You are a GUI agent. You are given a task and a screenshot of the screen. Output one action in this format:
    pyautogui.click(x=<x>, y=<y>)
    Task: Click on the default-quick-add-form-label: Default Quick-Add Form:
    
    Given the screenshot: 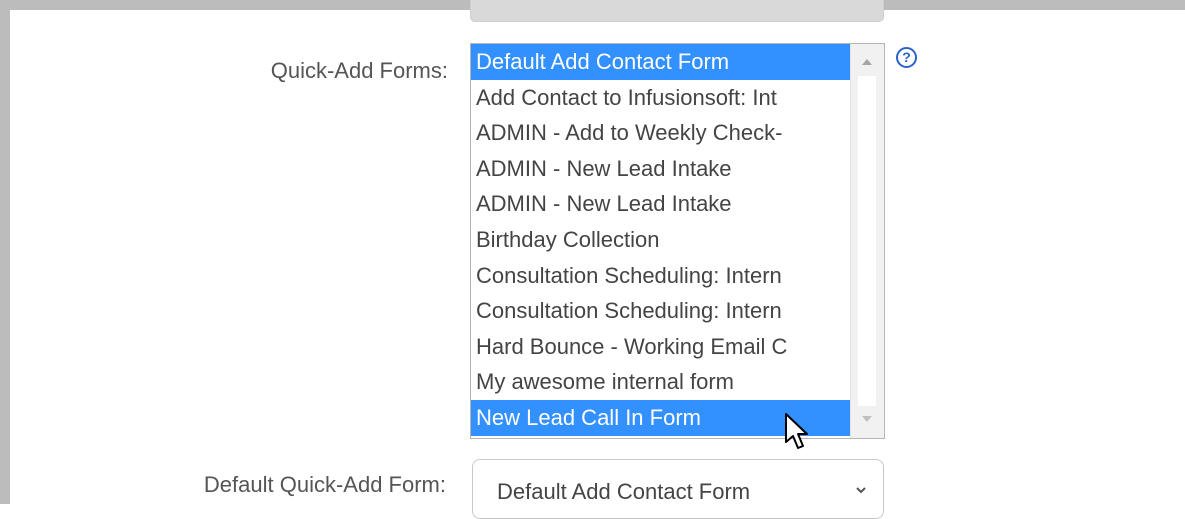 What is the action you would take?
    pyautogui.click(x=324, y=484)
    